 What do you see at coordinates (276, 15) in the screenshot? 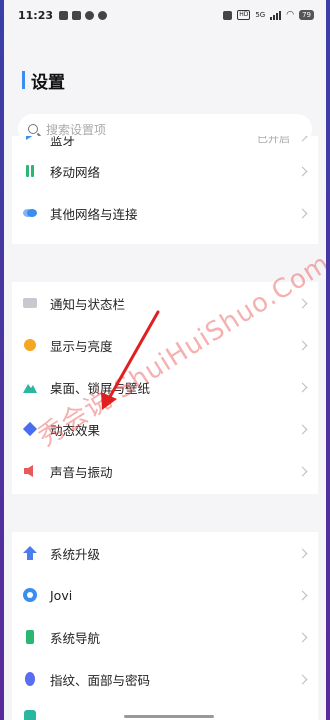
I see `signal-icon` at bounding box center [276, 15].